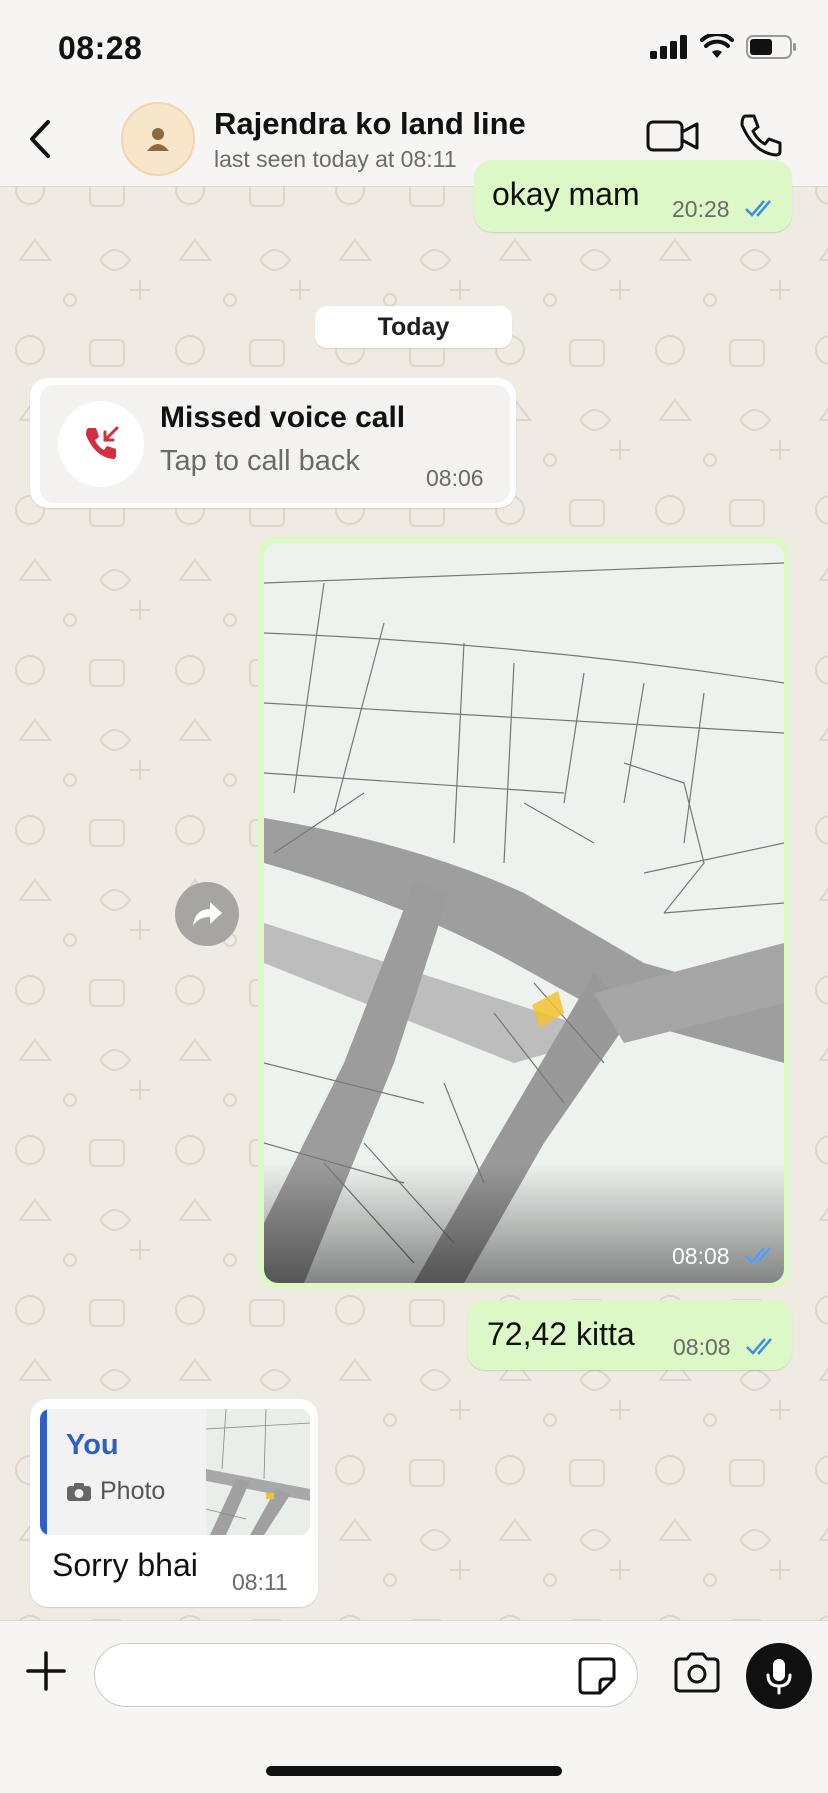 This screenshot has width=828, height=1793. I want to click on camera-small-icon, so click(79, 1491).